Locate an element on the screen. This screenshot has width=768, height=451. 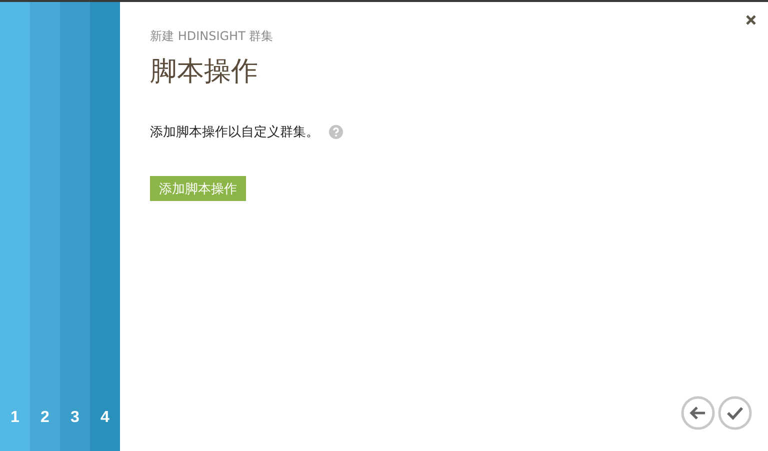
description-text: 添加脚本操作以自定义群集。 is located at coordinates (234, 132).